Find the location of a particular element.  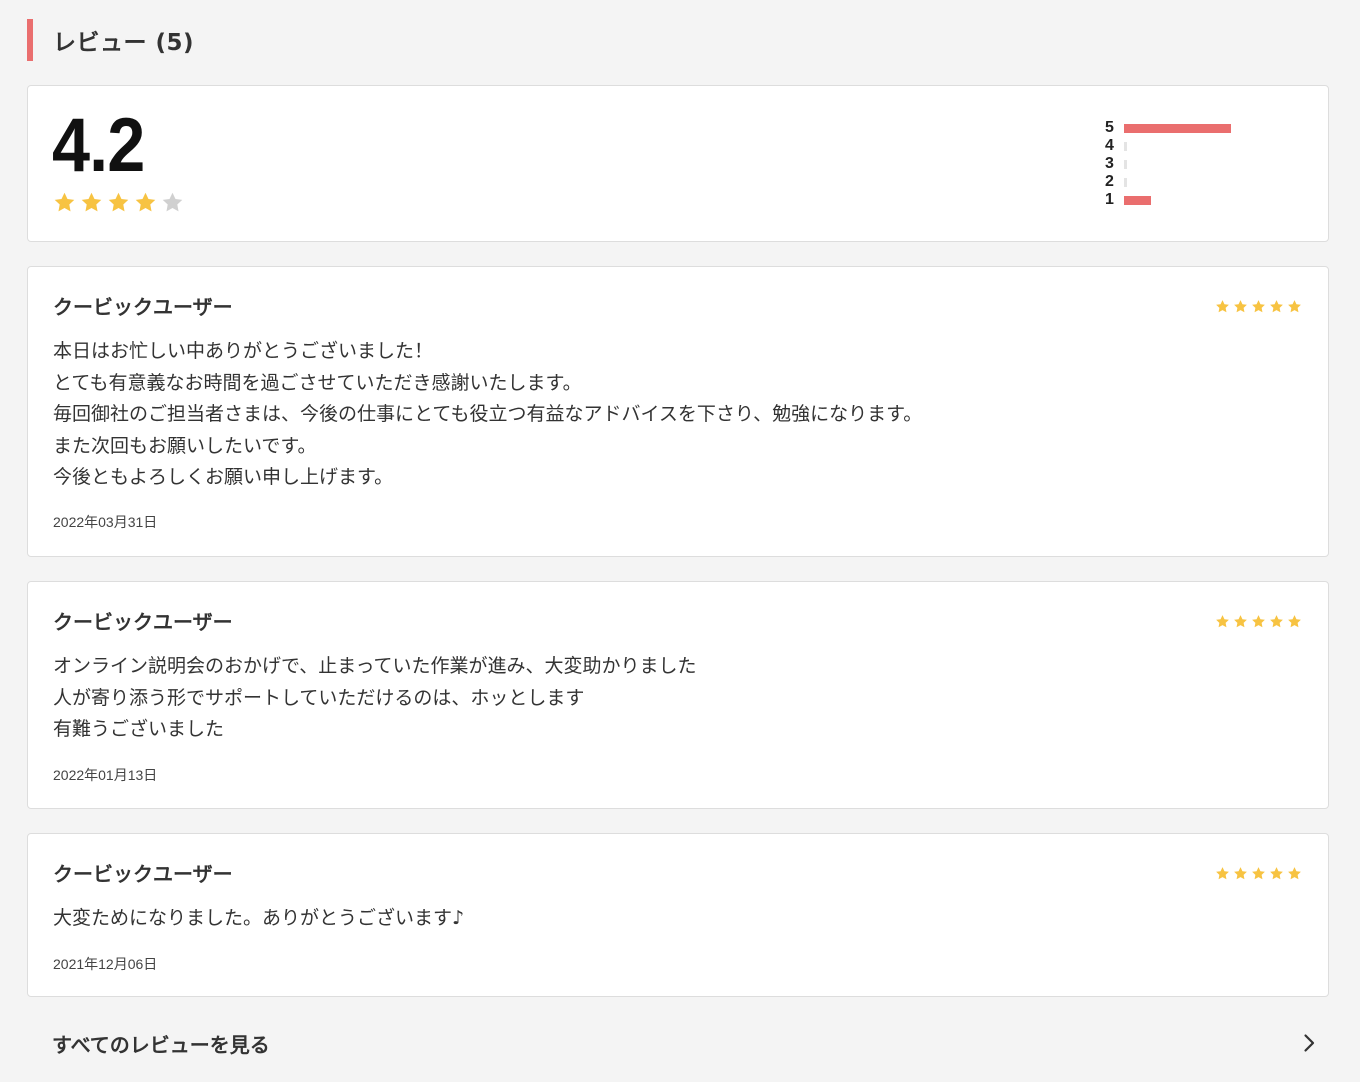

review-text: 大変ためになりました。ありがとうございます♪ is located at coordinates (259, 918).